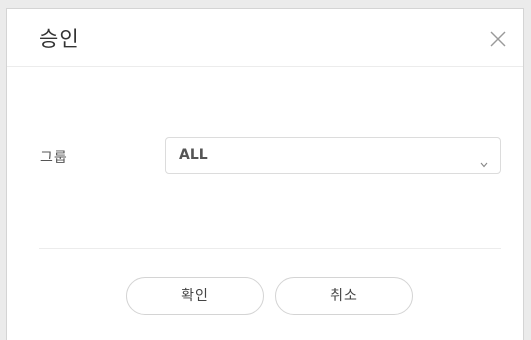 The width and height of the screenshot is (531, 340). What do you see at coordinates (59, 39) in the screenshot?
I see `dialog-title: 승인` at bounding box center [59, 39].